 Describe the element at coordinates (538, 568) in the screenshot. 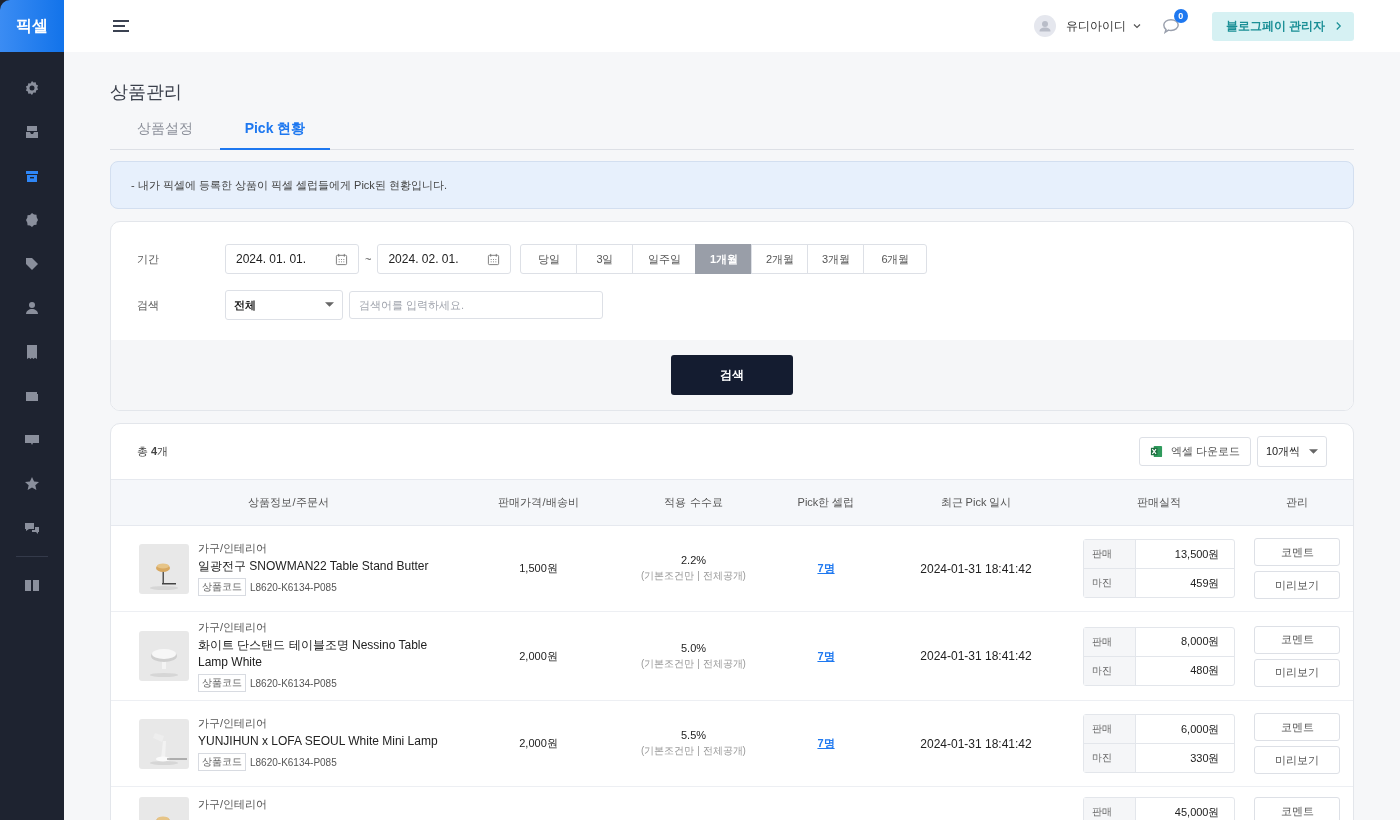

I see `price: 1,500원` at that location.